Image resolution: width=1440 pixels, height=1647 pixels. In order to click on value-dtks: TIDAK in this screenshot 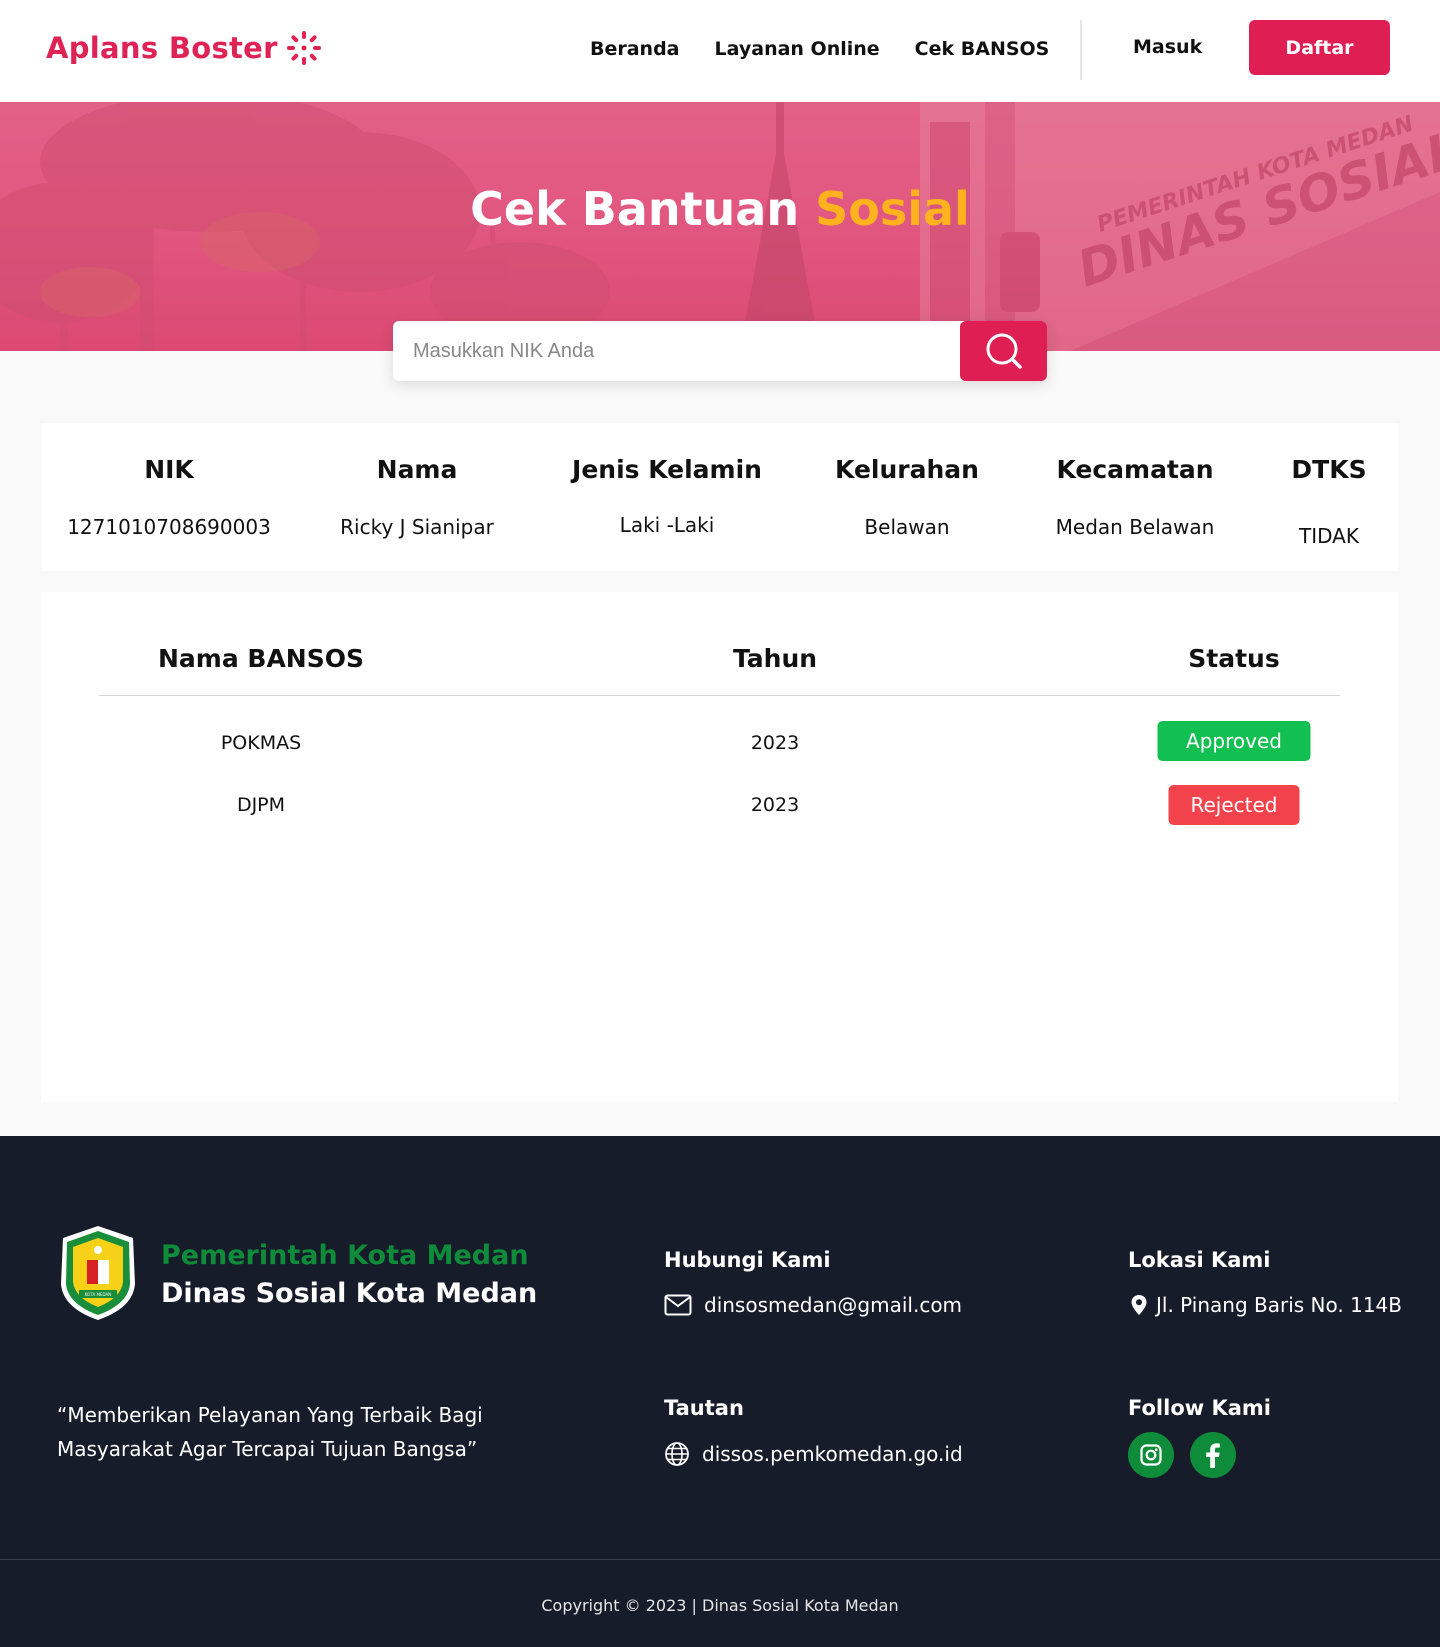, I will do `click(1329, 536)`.